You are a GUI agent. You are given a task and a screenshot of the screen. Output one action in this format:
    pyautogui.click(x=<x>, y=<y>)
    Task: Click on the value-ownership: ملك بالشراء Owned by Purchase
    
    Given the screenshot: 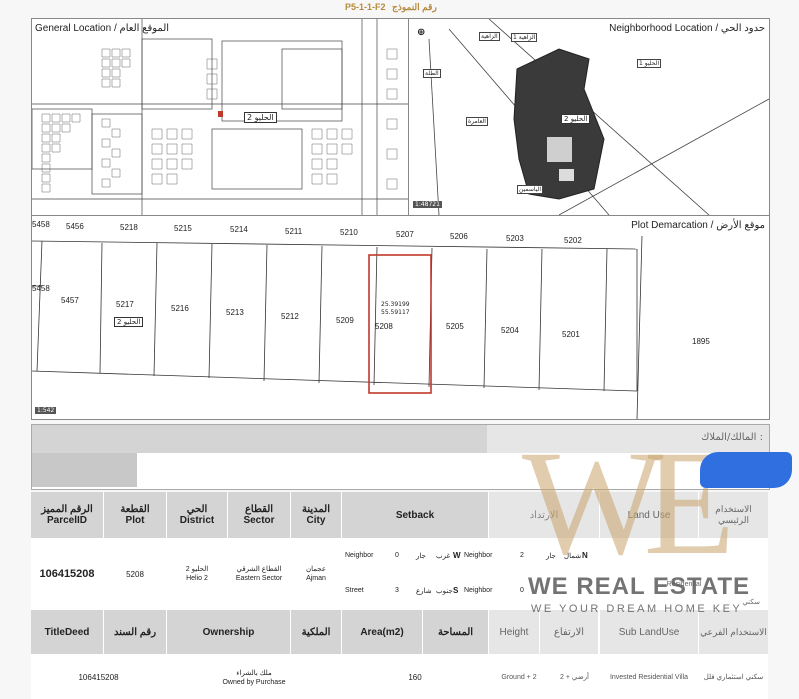 What is the action you would take?
    pyautogui.click(x=254, y=677)
    